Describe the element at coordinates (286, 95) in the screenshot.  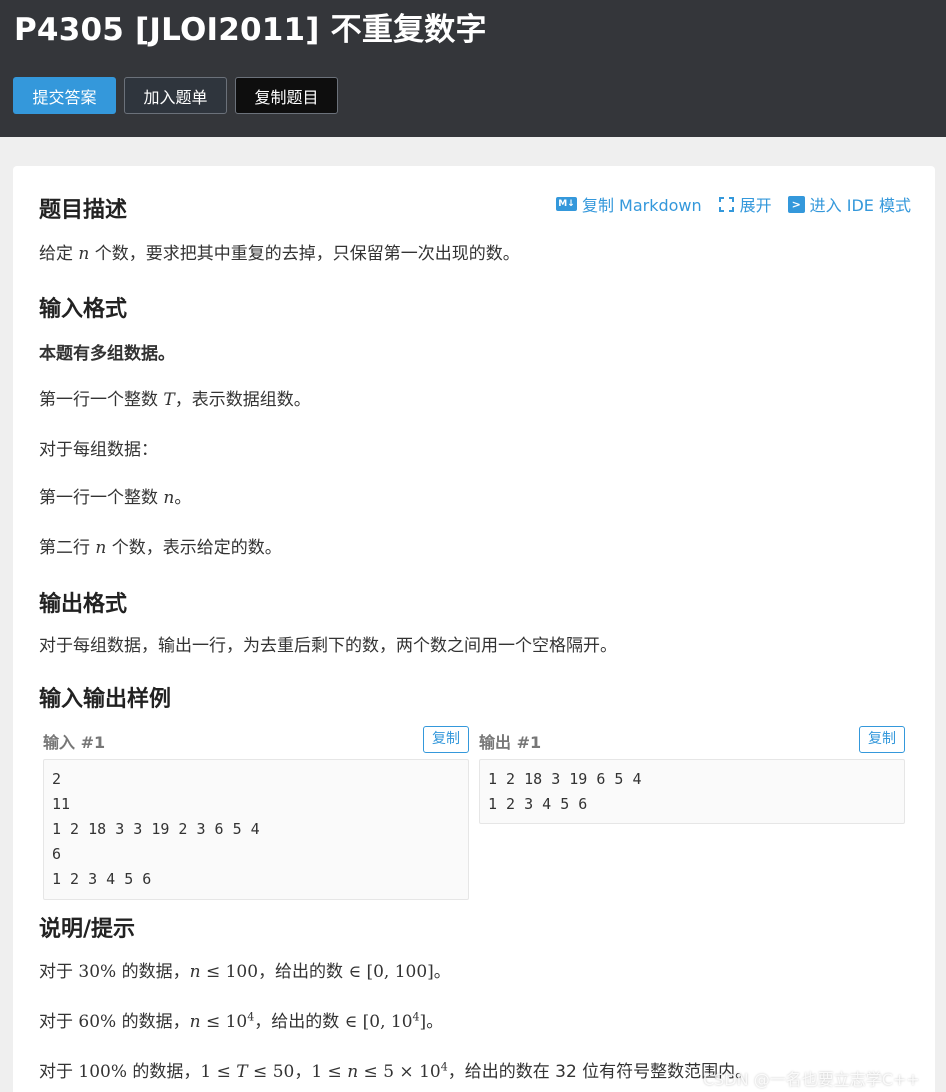
I see `copy-problem-button: 复制题目` at that location.